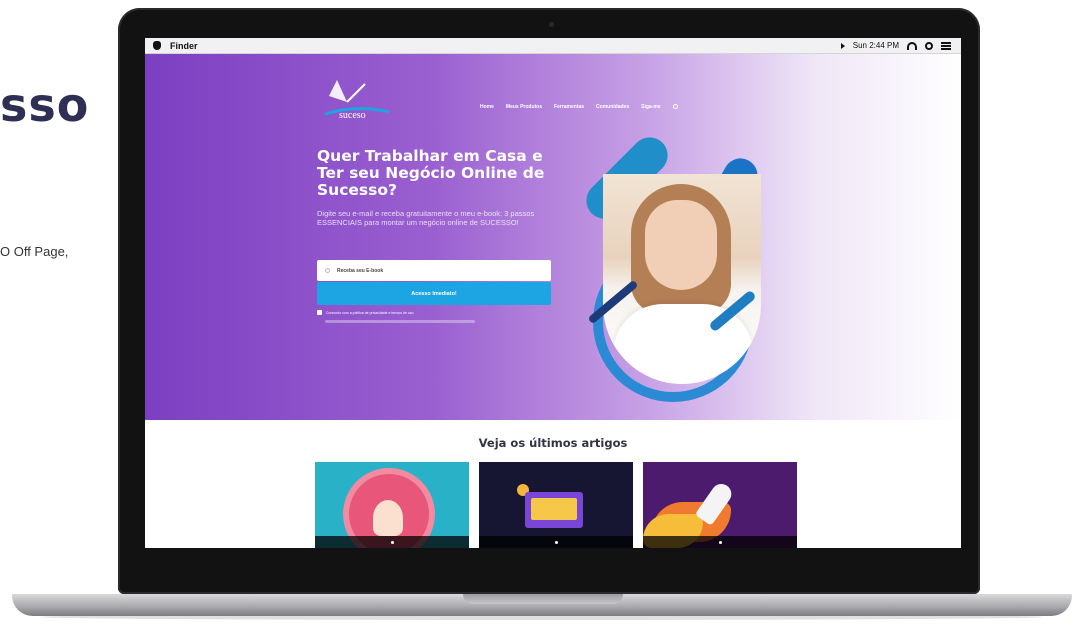 This screenshot has height=625, width=1082. I want to click on nav-item-siga-me: Siga-me, so click(650, 107).